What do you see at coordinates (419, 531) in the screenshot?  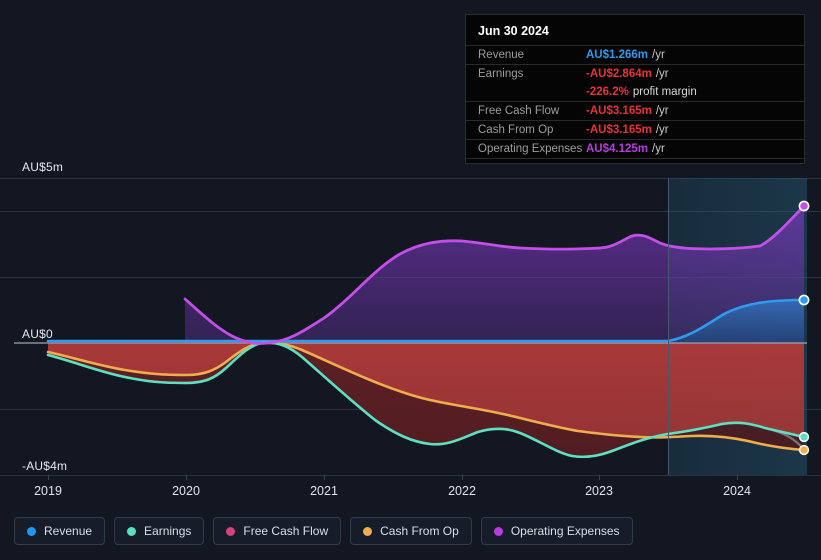 I see `legend-label-cash-from-op: Cash From Op` at bounding box center [419, 531].